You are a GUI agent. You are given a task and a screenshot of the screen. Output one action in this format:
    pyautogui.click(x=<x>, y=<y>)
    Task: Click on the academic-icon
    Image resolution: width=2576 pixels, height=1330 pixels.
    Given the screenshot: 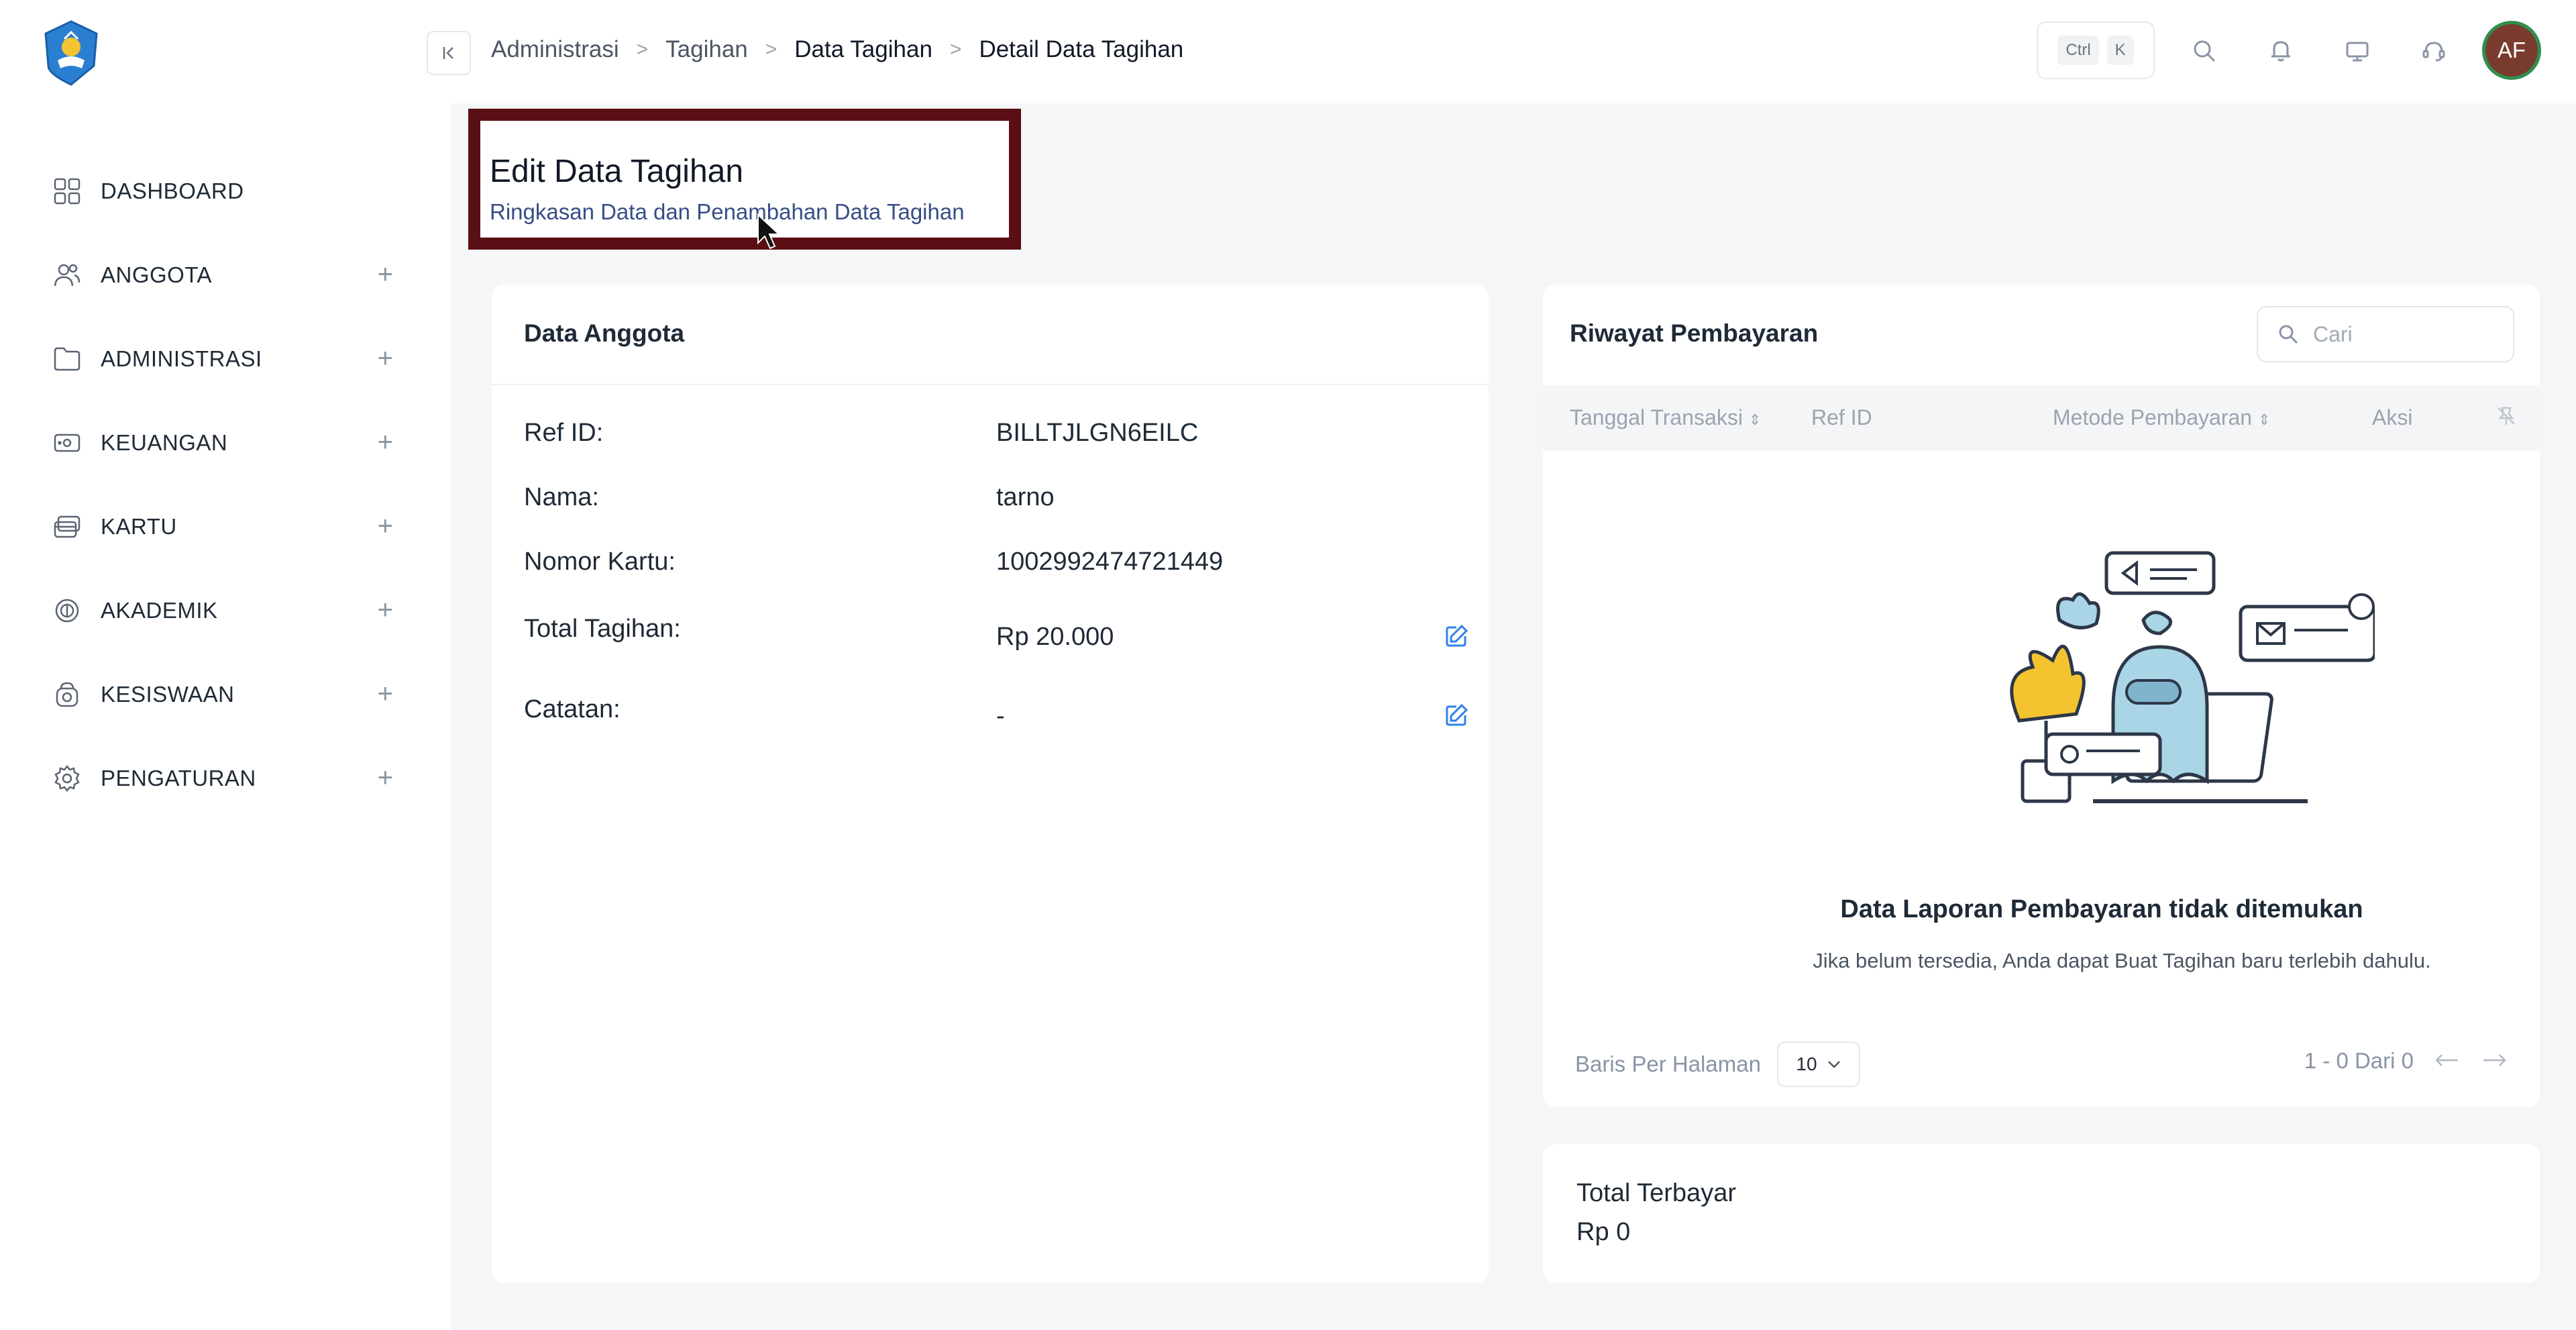 What is the action you would take?
    pyautogui.click(x=67, y=611)
    